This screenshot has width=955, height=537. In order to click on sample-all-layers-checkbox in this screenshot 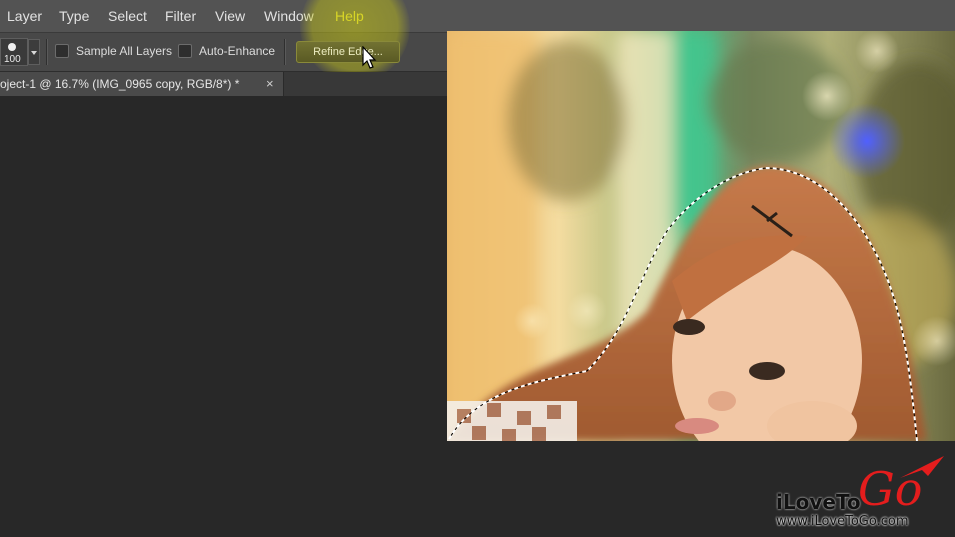, I will do `click(62, 51)`.